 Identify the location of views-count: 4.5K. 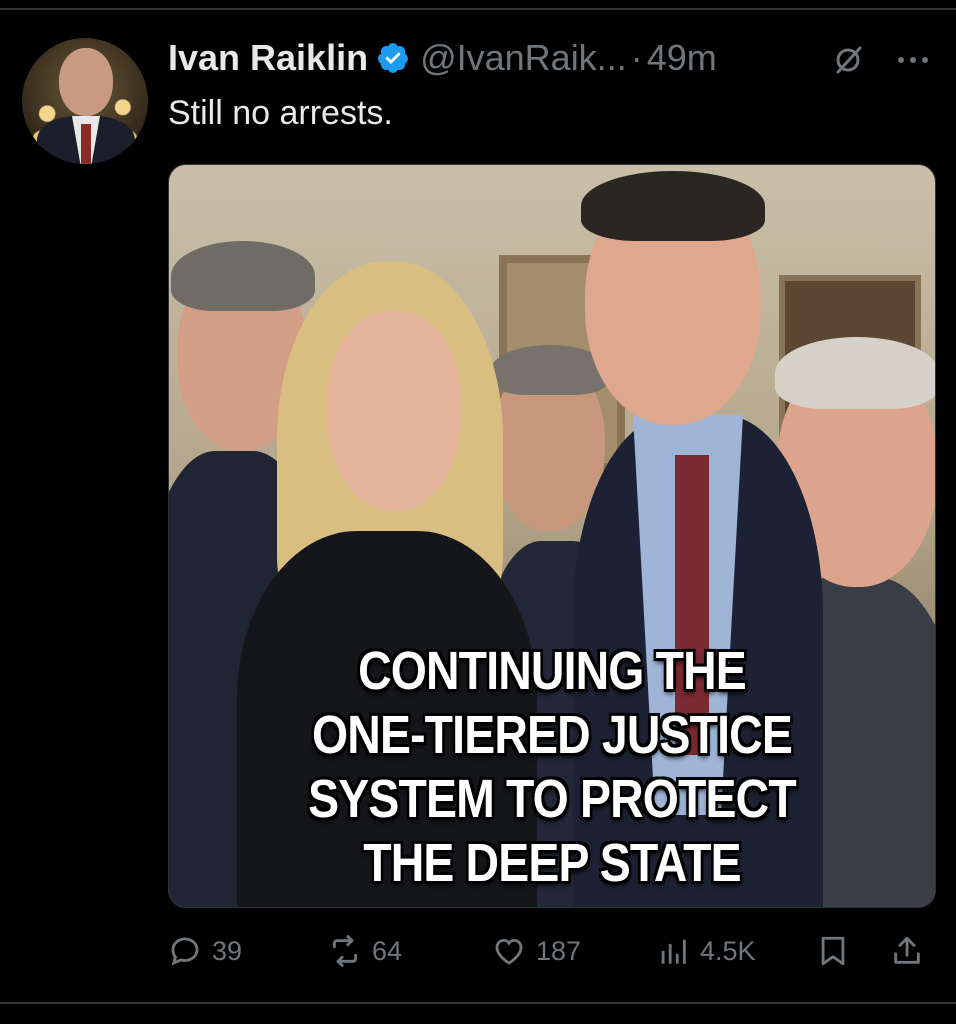
(728, 950).